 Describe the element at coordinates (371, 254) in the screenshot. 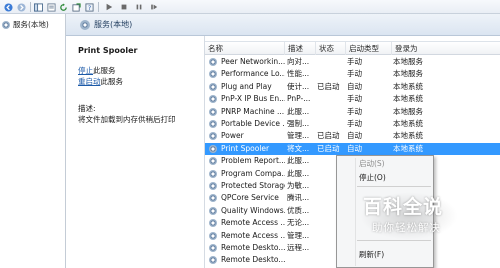

I see `context-menu-refresh: 刷新(F)` at that location.